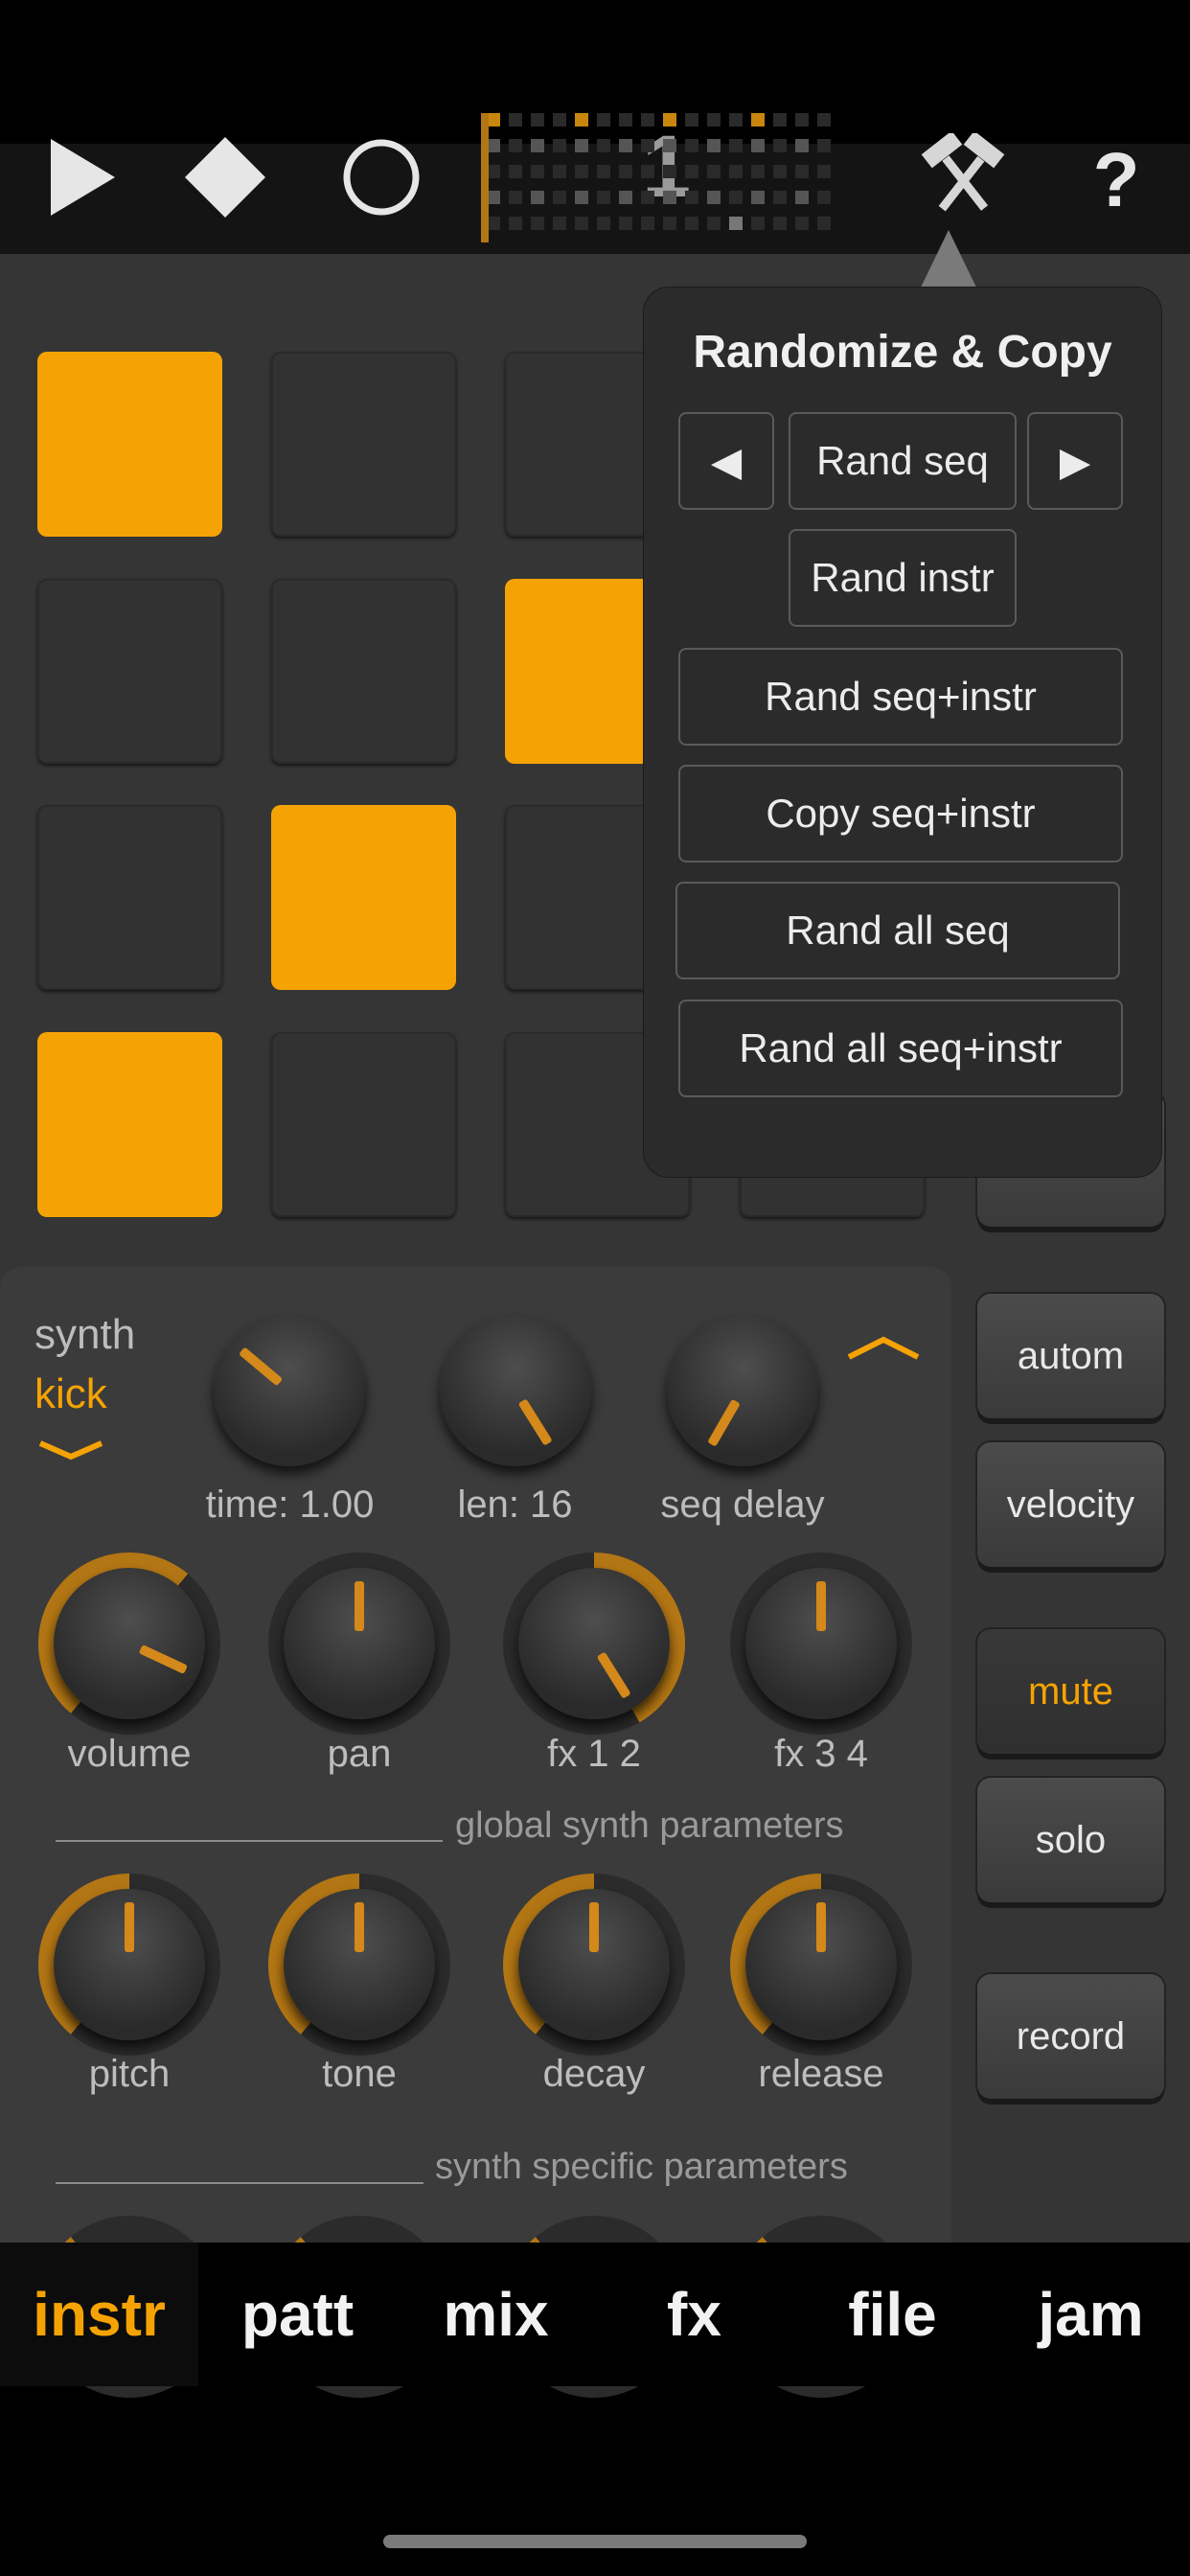 Image resolution: width=1190 pixels, height=2576 pixels. Describe the element at coordinates (515, 1505) in the screenshot. I see `len-label: len: 16` at that location.